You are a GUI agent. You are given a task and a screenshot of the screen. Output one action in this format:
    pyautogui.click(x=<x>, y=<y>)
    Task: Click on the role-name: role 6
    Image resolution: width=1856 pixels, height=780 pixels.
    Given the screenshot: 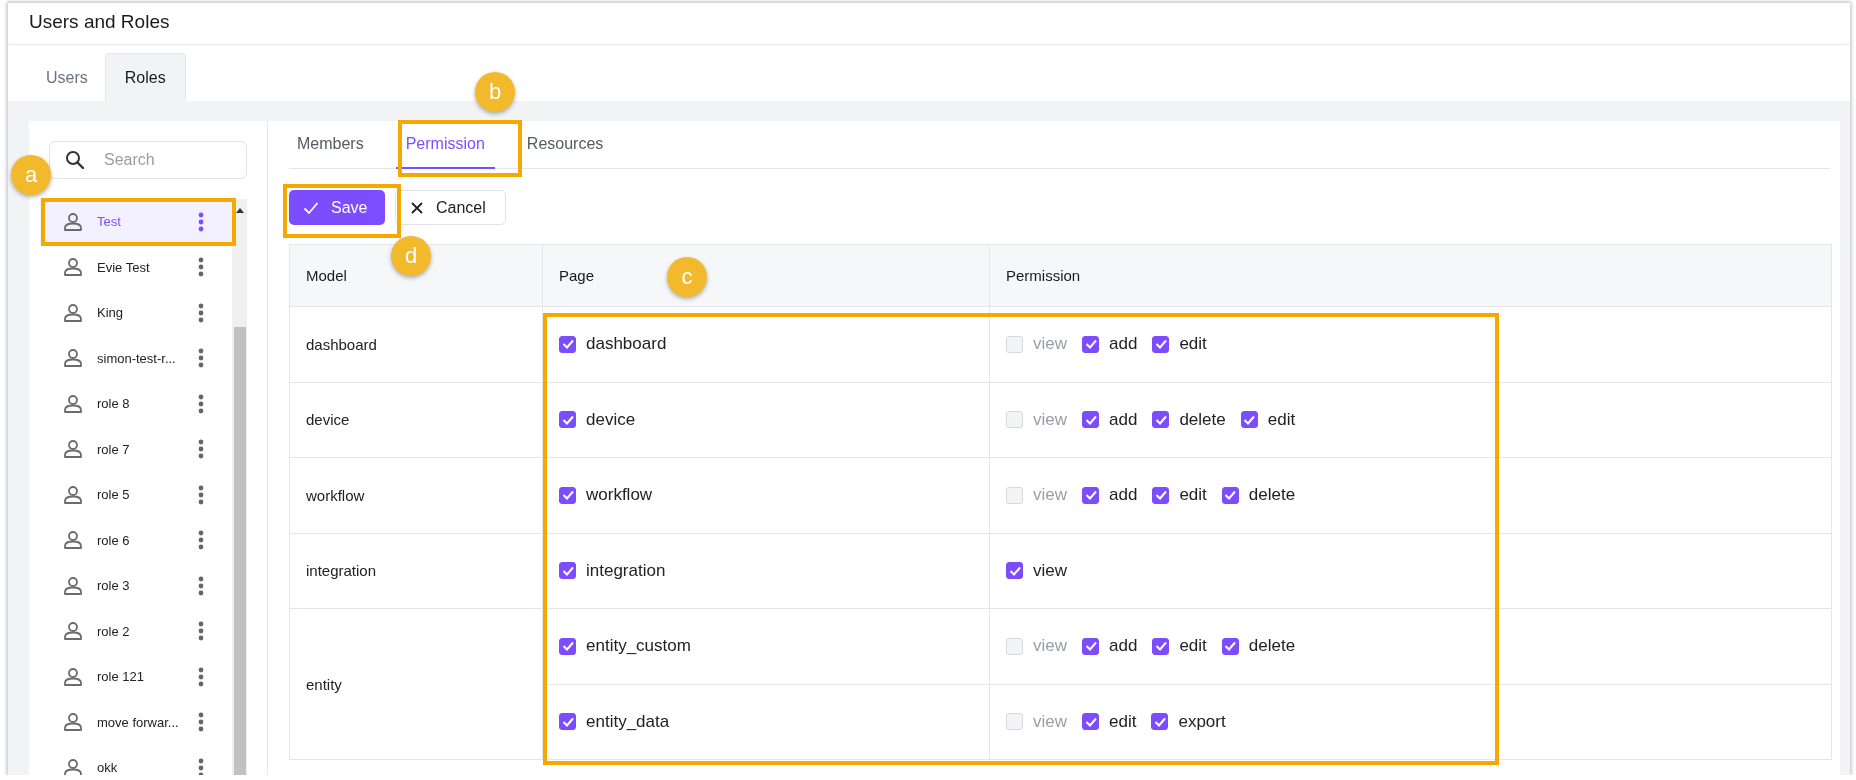 What is the action you would take?
    pyautogui.click(x=114, y=540)
    